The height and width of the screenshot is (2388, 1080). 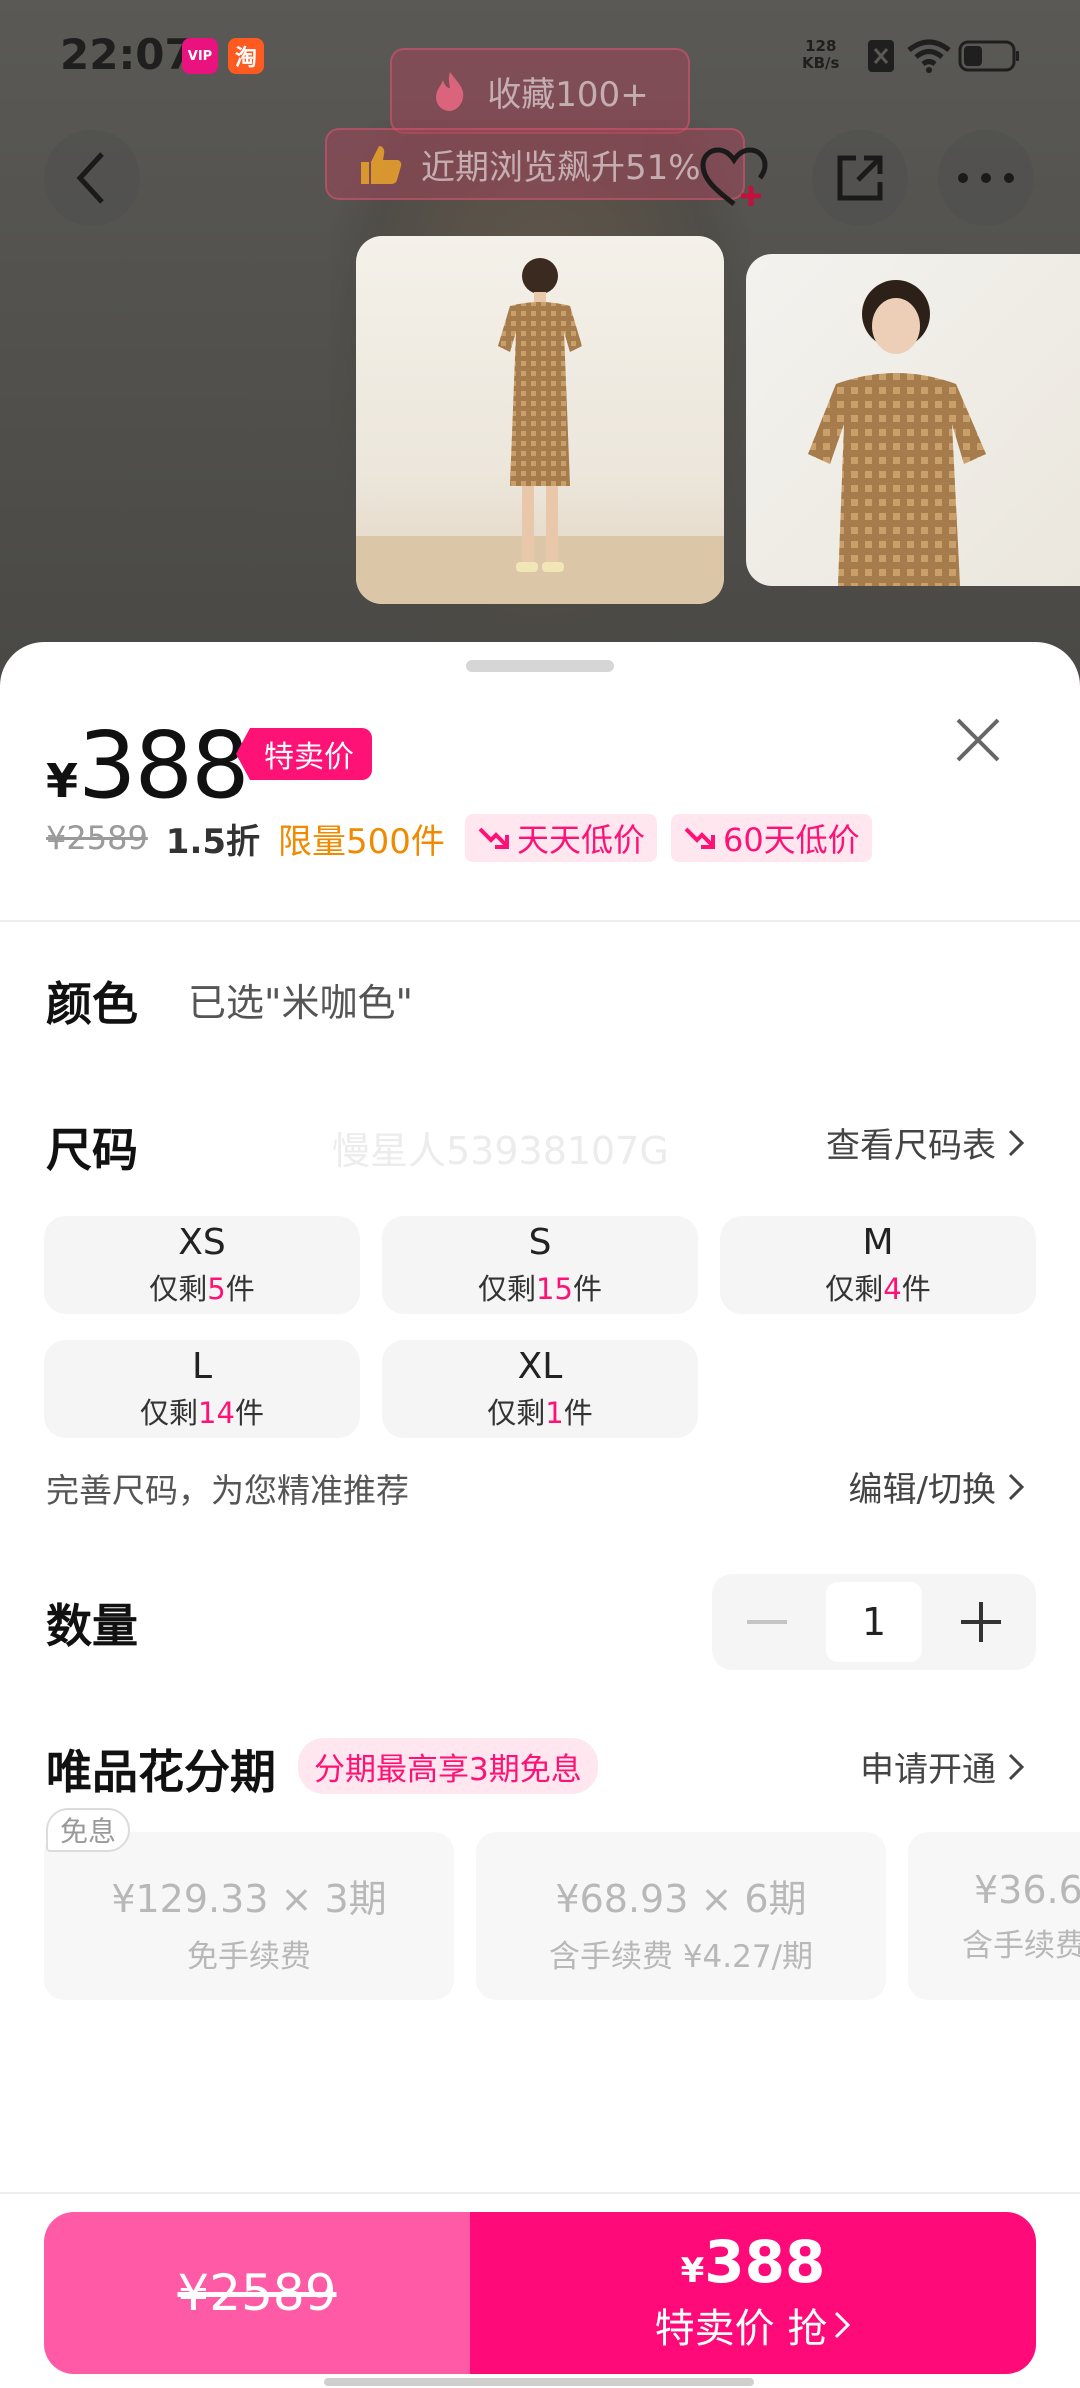 I want to click on apply-installment-link: 申请开通, so click(x=943, y=1766).